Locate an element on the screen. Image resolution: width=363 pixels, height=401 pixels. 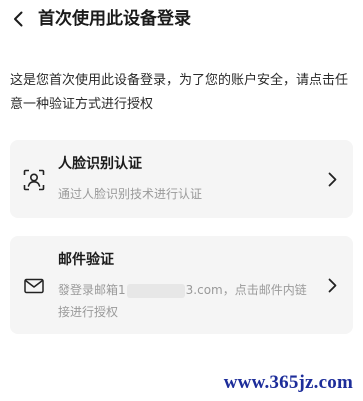
back-button is located at coordinates (18, 19).